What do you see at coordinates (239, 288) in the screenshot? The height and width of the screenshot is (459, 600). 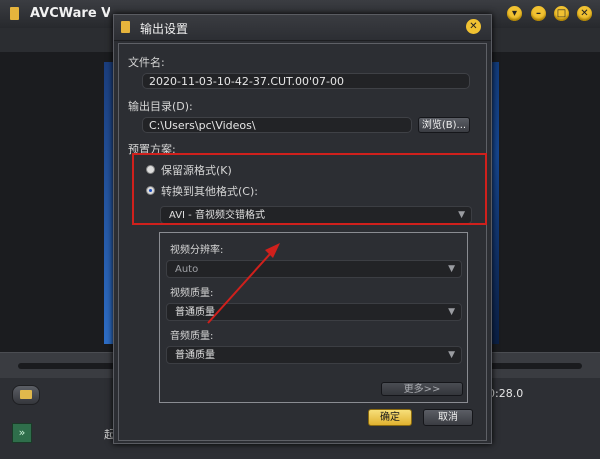 I see `annotation-arrow-line` at bounding box center [239, 288].